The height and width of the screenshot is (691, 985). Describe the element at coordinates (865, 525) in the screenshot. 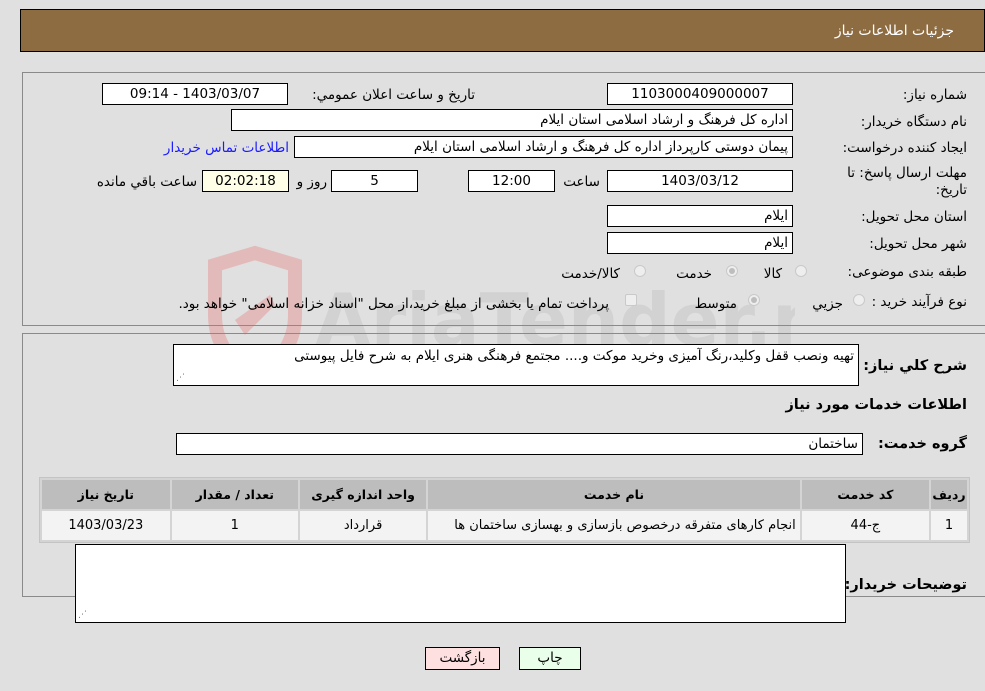

I see `cell-service-code: ج-44` at that location.